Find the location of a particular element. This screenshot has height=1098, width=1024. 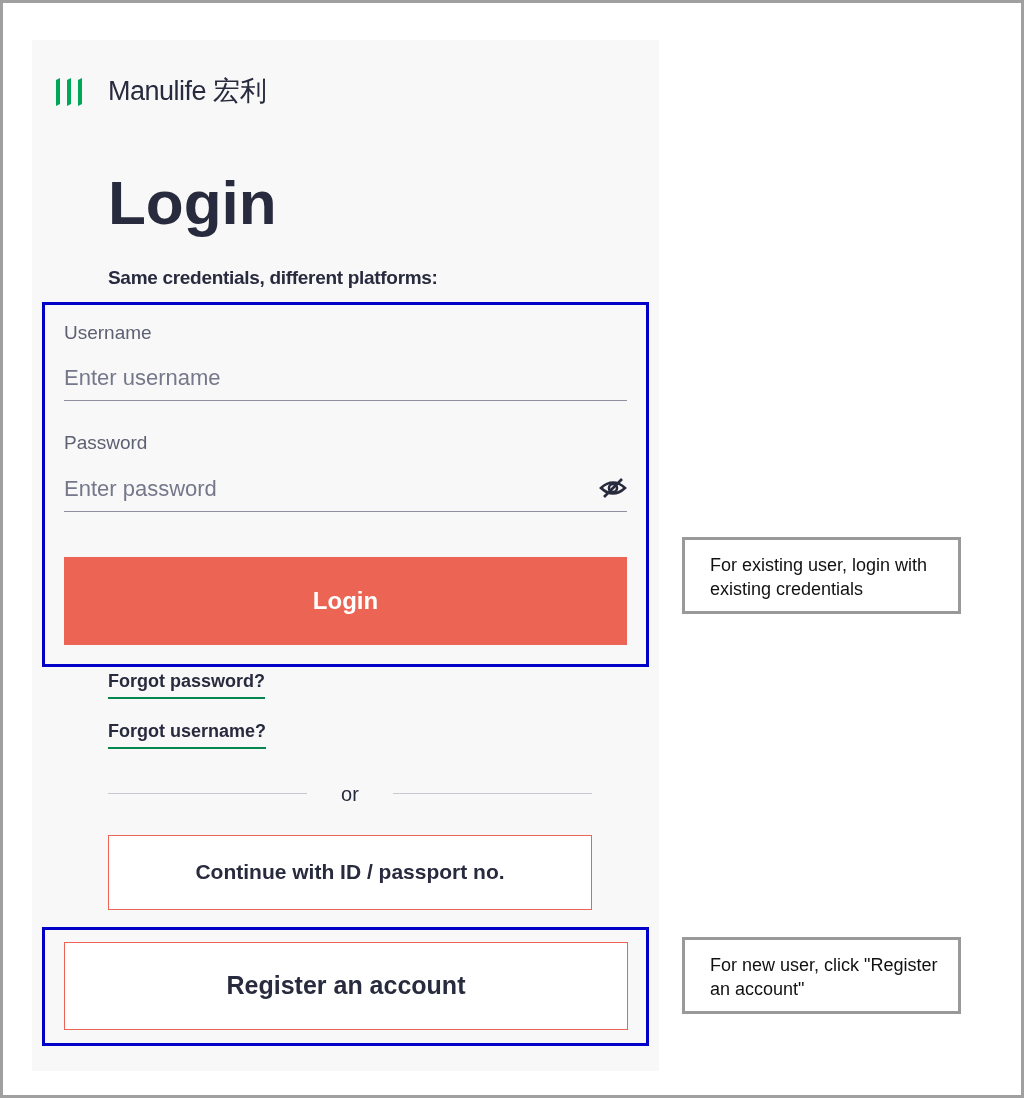

username-field: Enter username is located at coordinates (345, 377).